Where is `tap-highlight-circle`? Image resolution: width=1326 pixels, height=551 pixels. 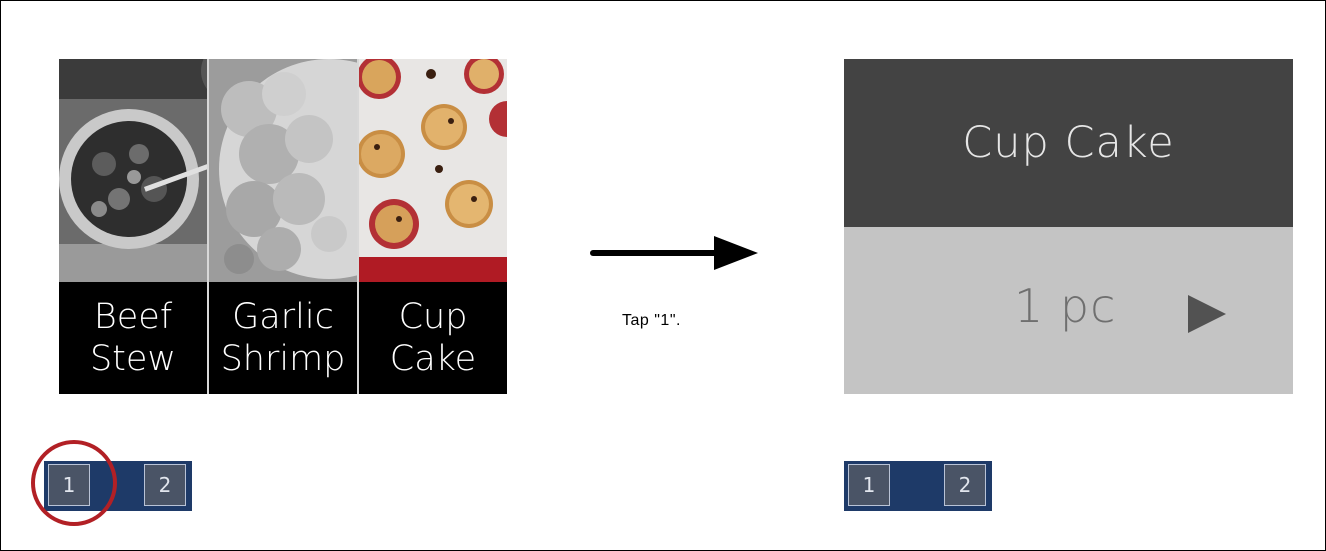 tap-highlight-circle is located at coordinates (74, 483).